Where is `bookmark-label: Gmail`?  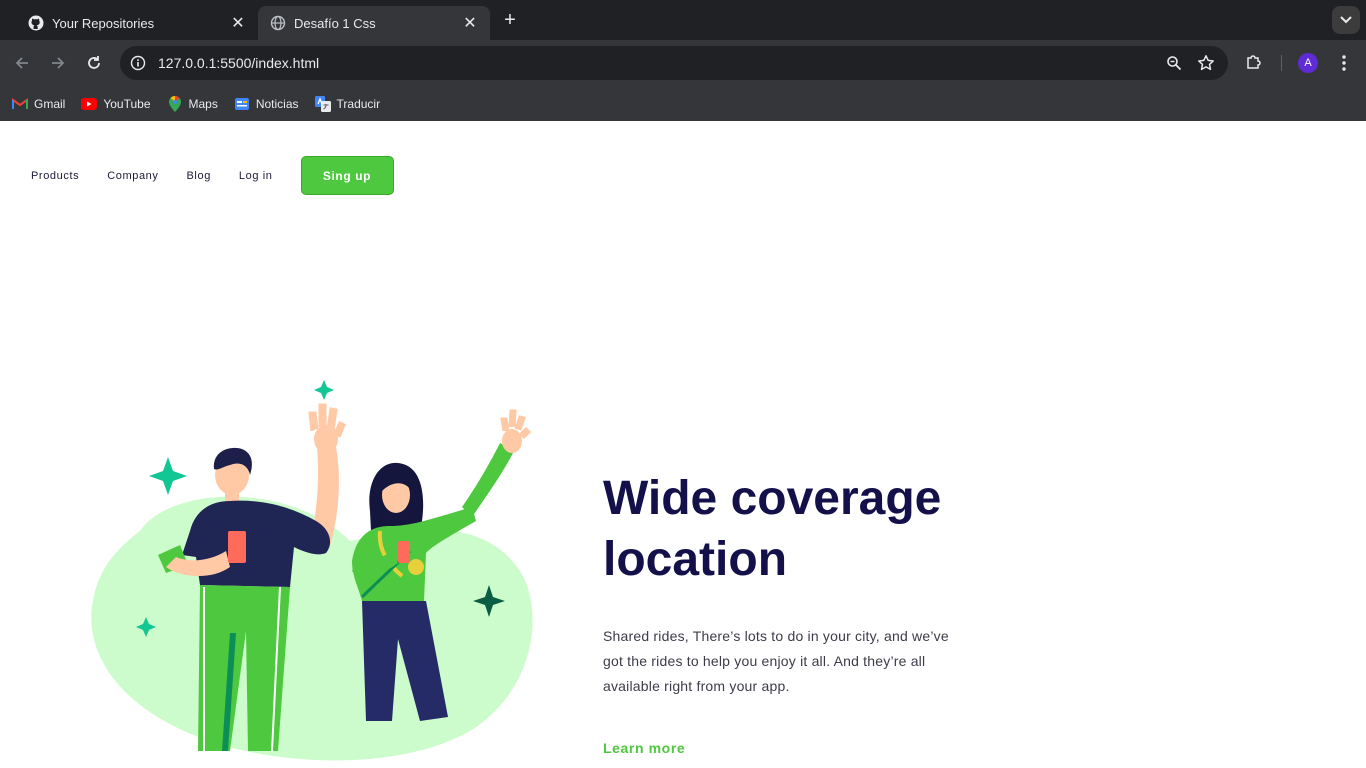 bookmark-label: Gmail is located at coordinates (50, 103).